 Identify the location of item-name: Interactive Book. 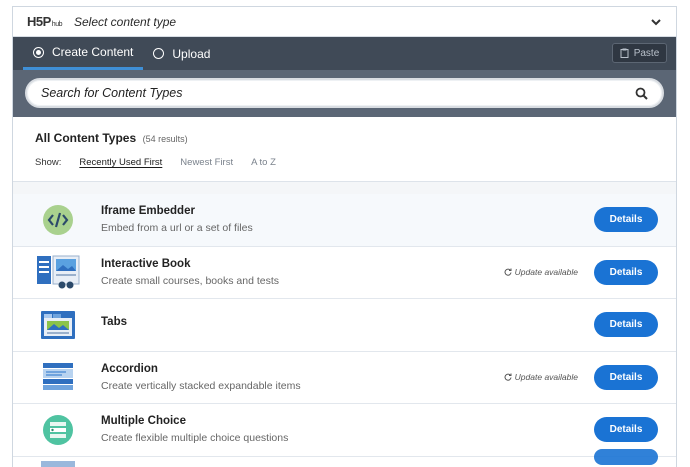
(146, 263).